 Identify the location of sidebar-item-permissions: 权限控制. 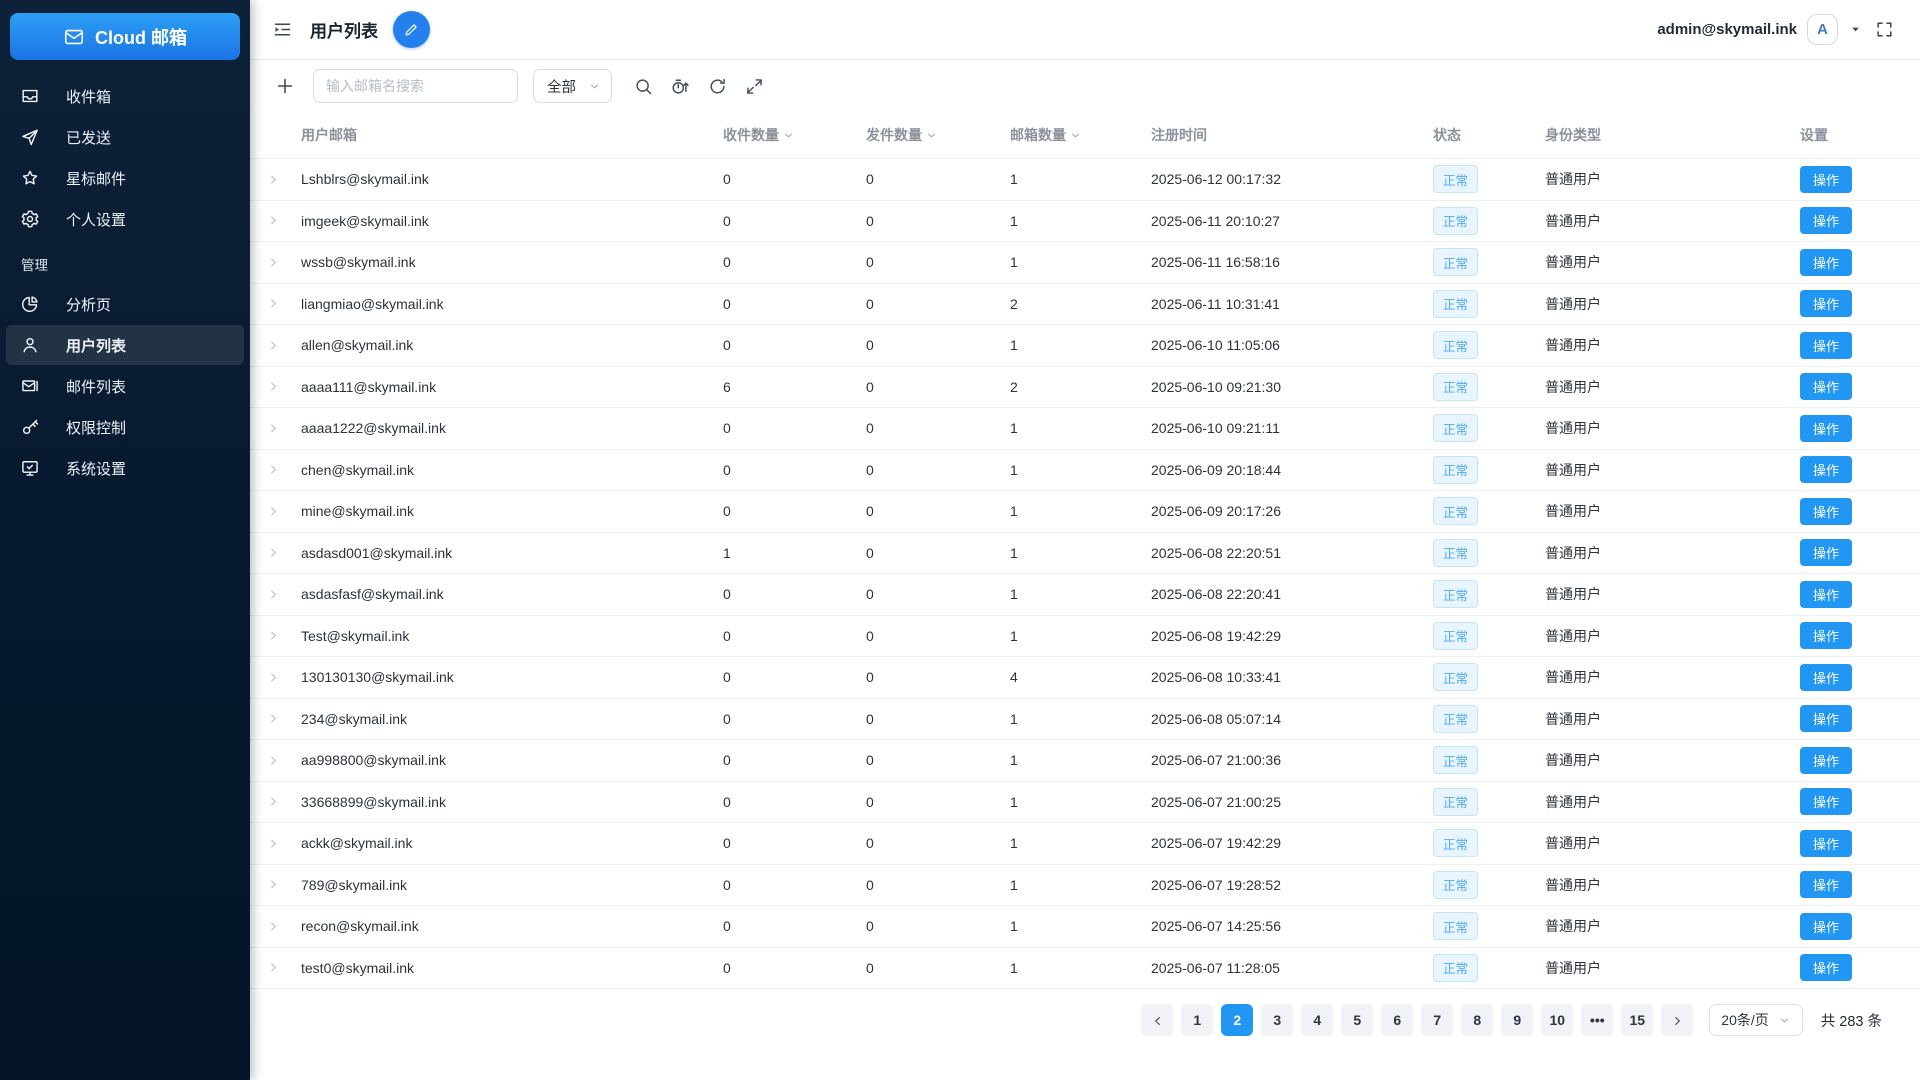
(125, 427).